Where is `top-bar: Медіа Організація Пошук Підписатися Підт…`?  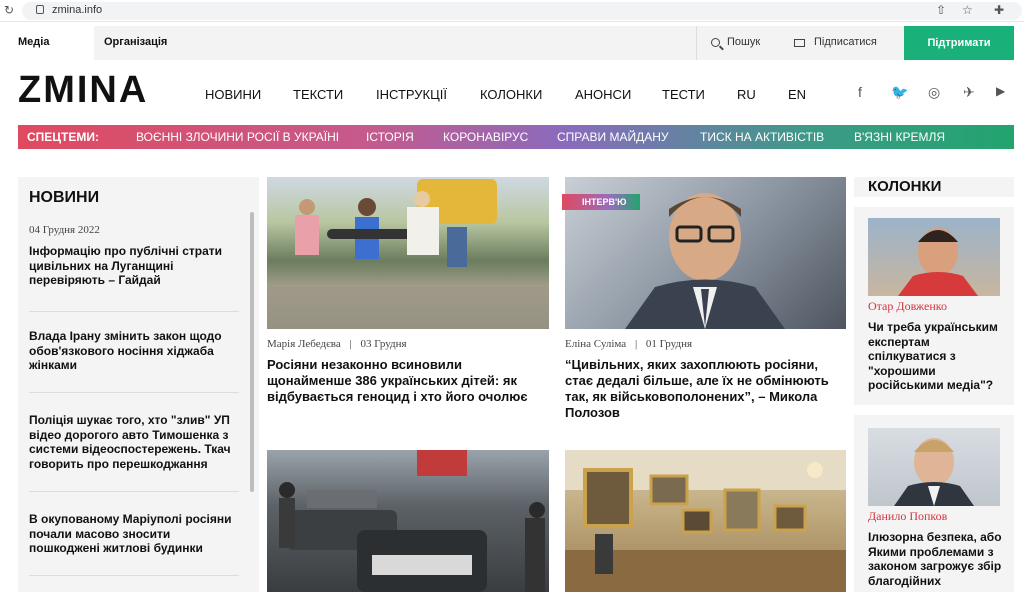 top-bar: Медіа Організація Пошук Підписатися Підт… is located at coordinates (512, 43).